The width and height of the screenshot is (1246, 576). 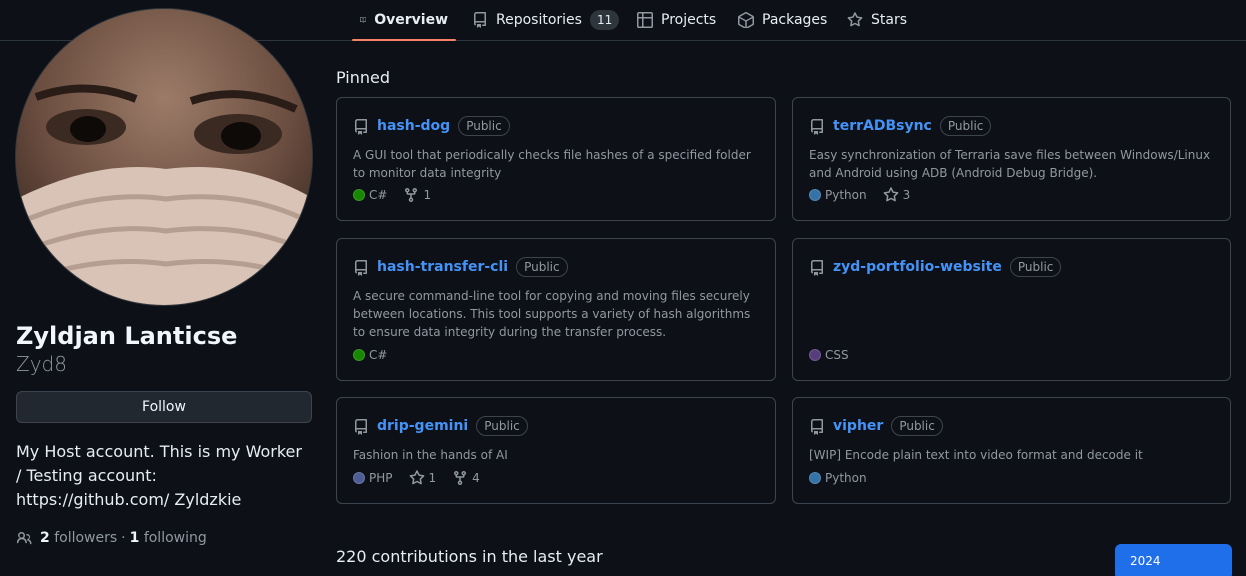 What do you see at coordinates (127, 336) in the screenshot?
I see `profile-full-name: Zyldjan Lanticse` at bounding box center [127, 336].